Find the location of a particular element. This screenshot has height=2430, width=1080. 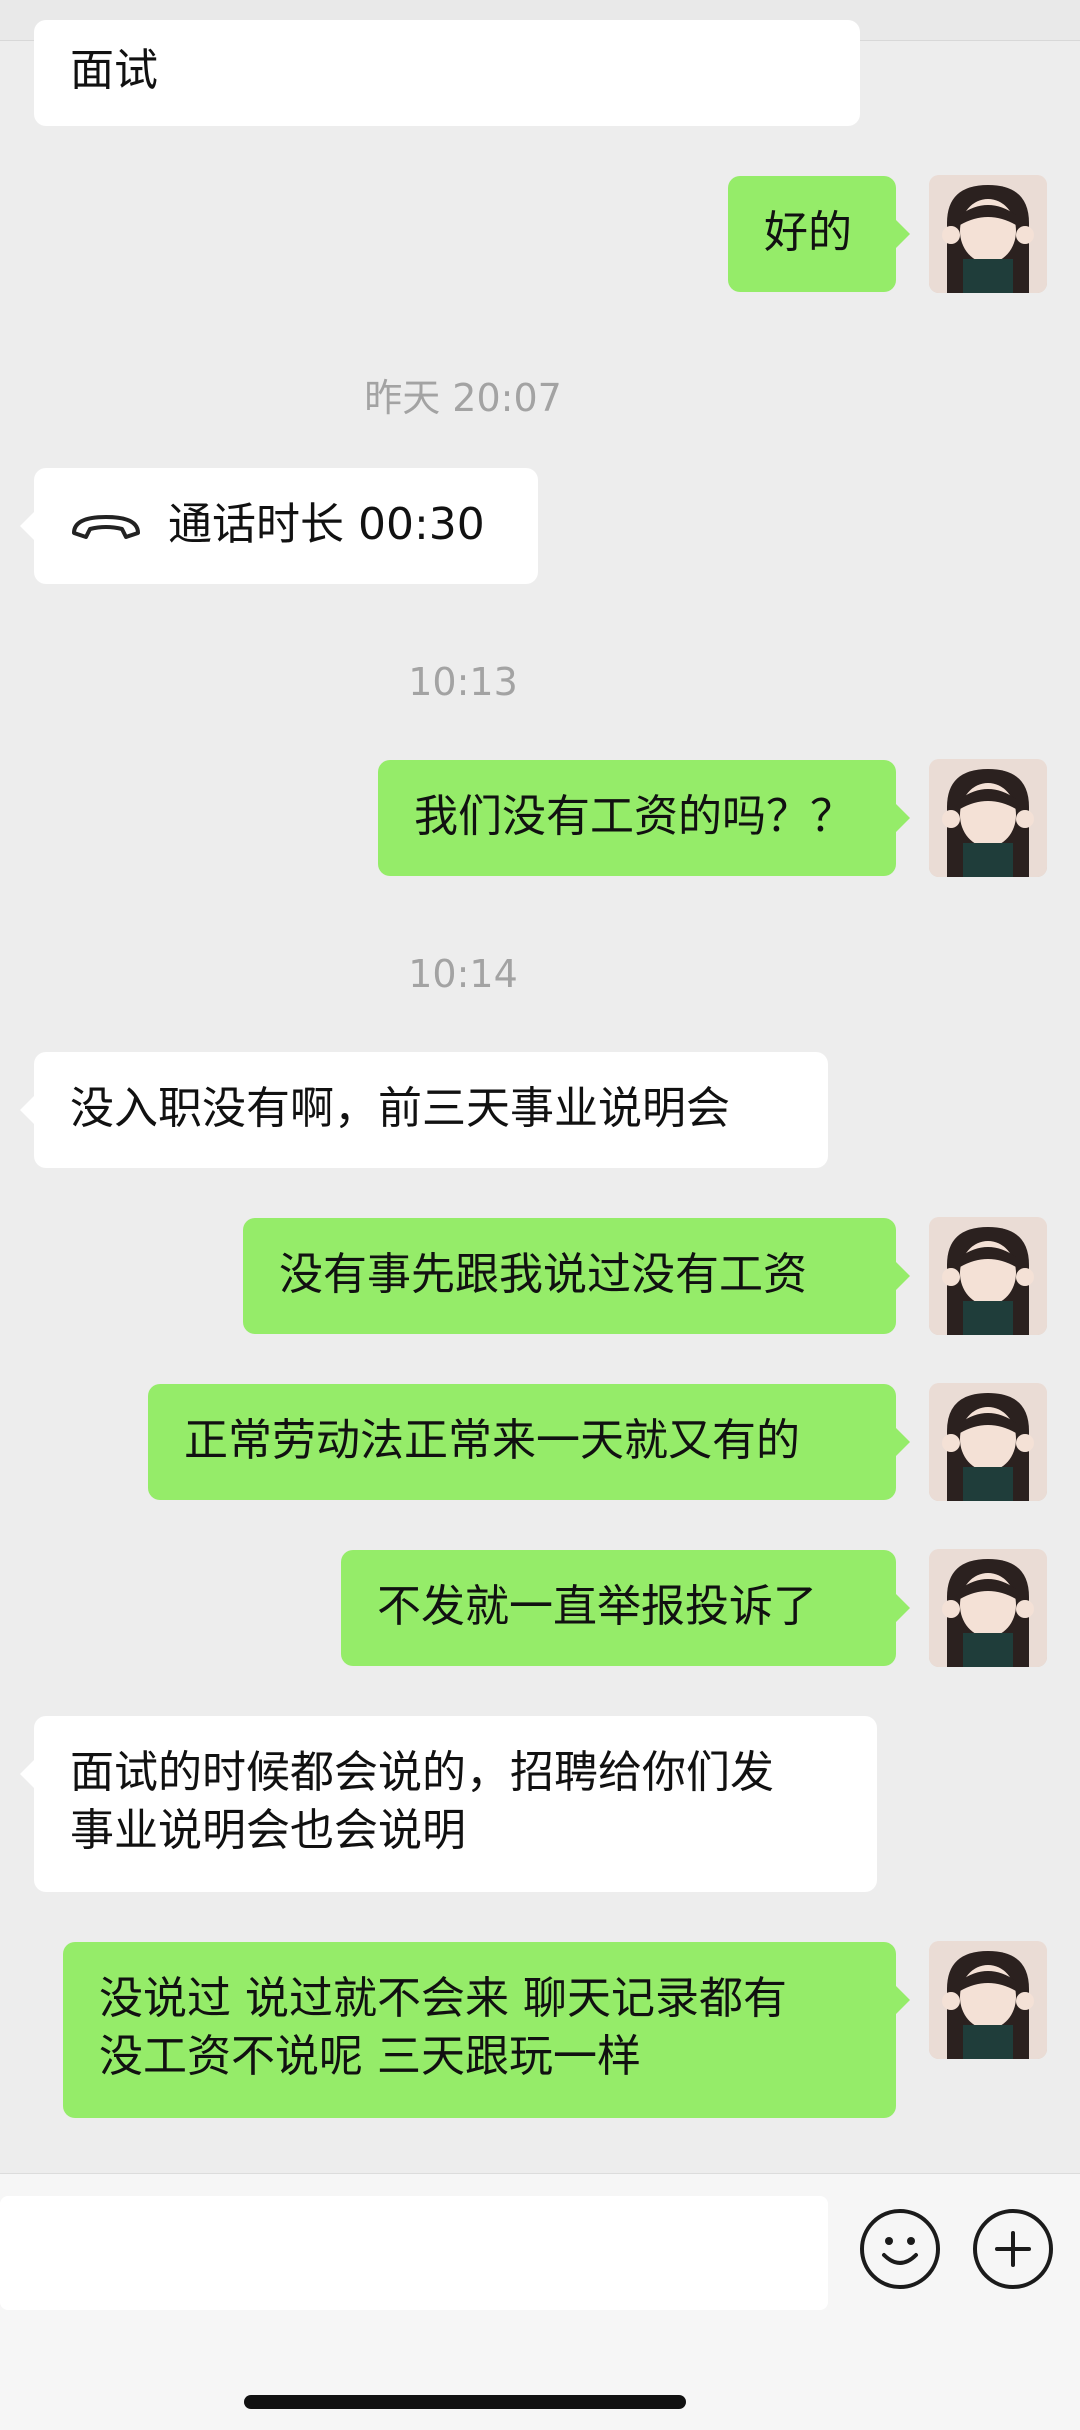

message-text-line: 面试的时候都会说的，招聘给你们发 is located at coordinates (422, 1772).